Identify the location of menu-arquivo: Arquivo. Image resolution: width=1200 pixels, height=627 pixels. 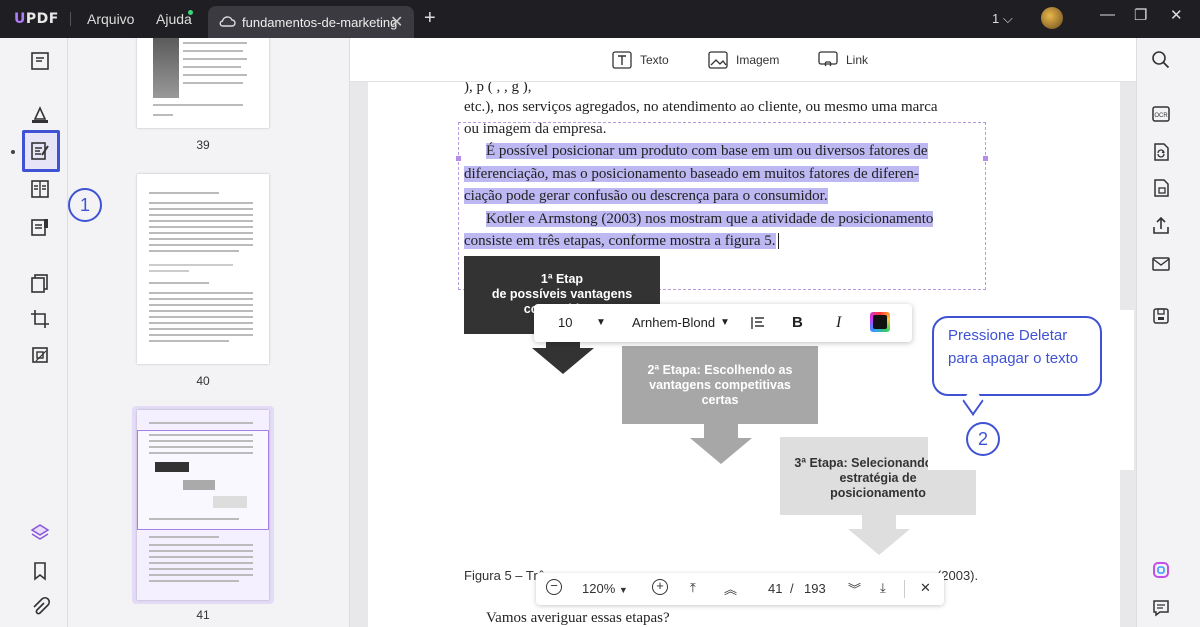
(110, 19).